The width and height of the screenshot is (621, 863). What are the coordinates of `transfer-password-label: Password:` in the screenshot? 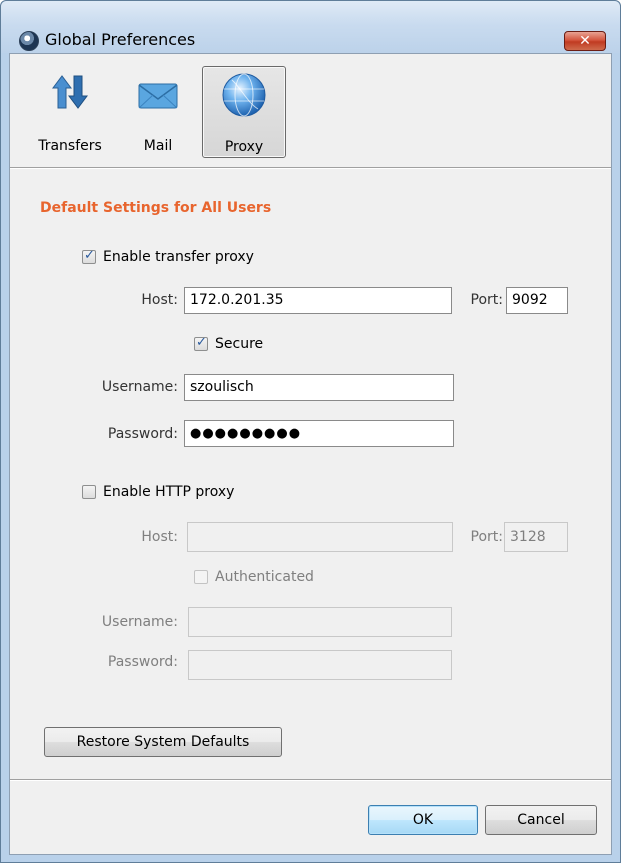 It's located at (142, 434).